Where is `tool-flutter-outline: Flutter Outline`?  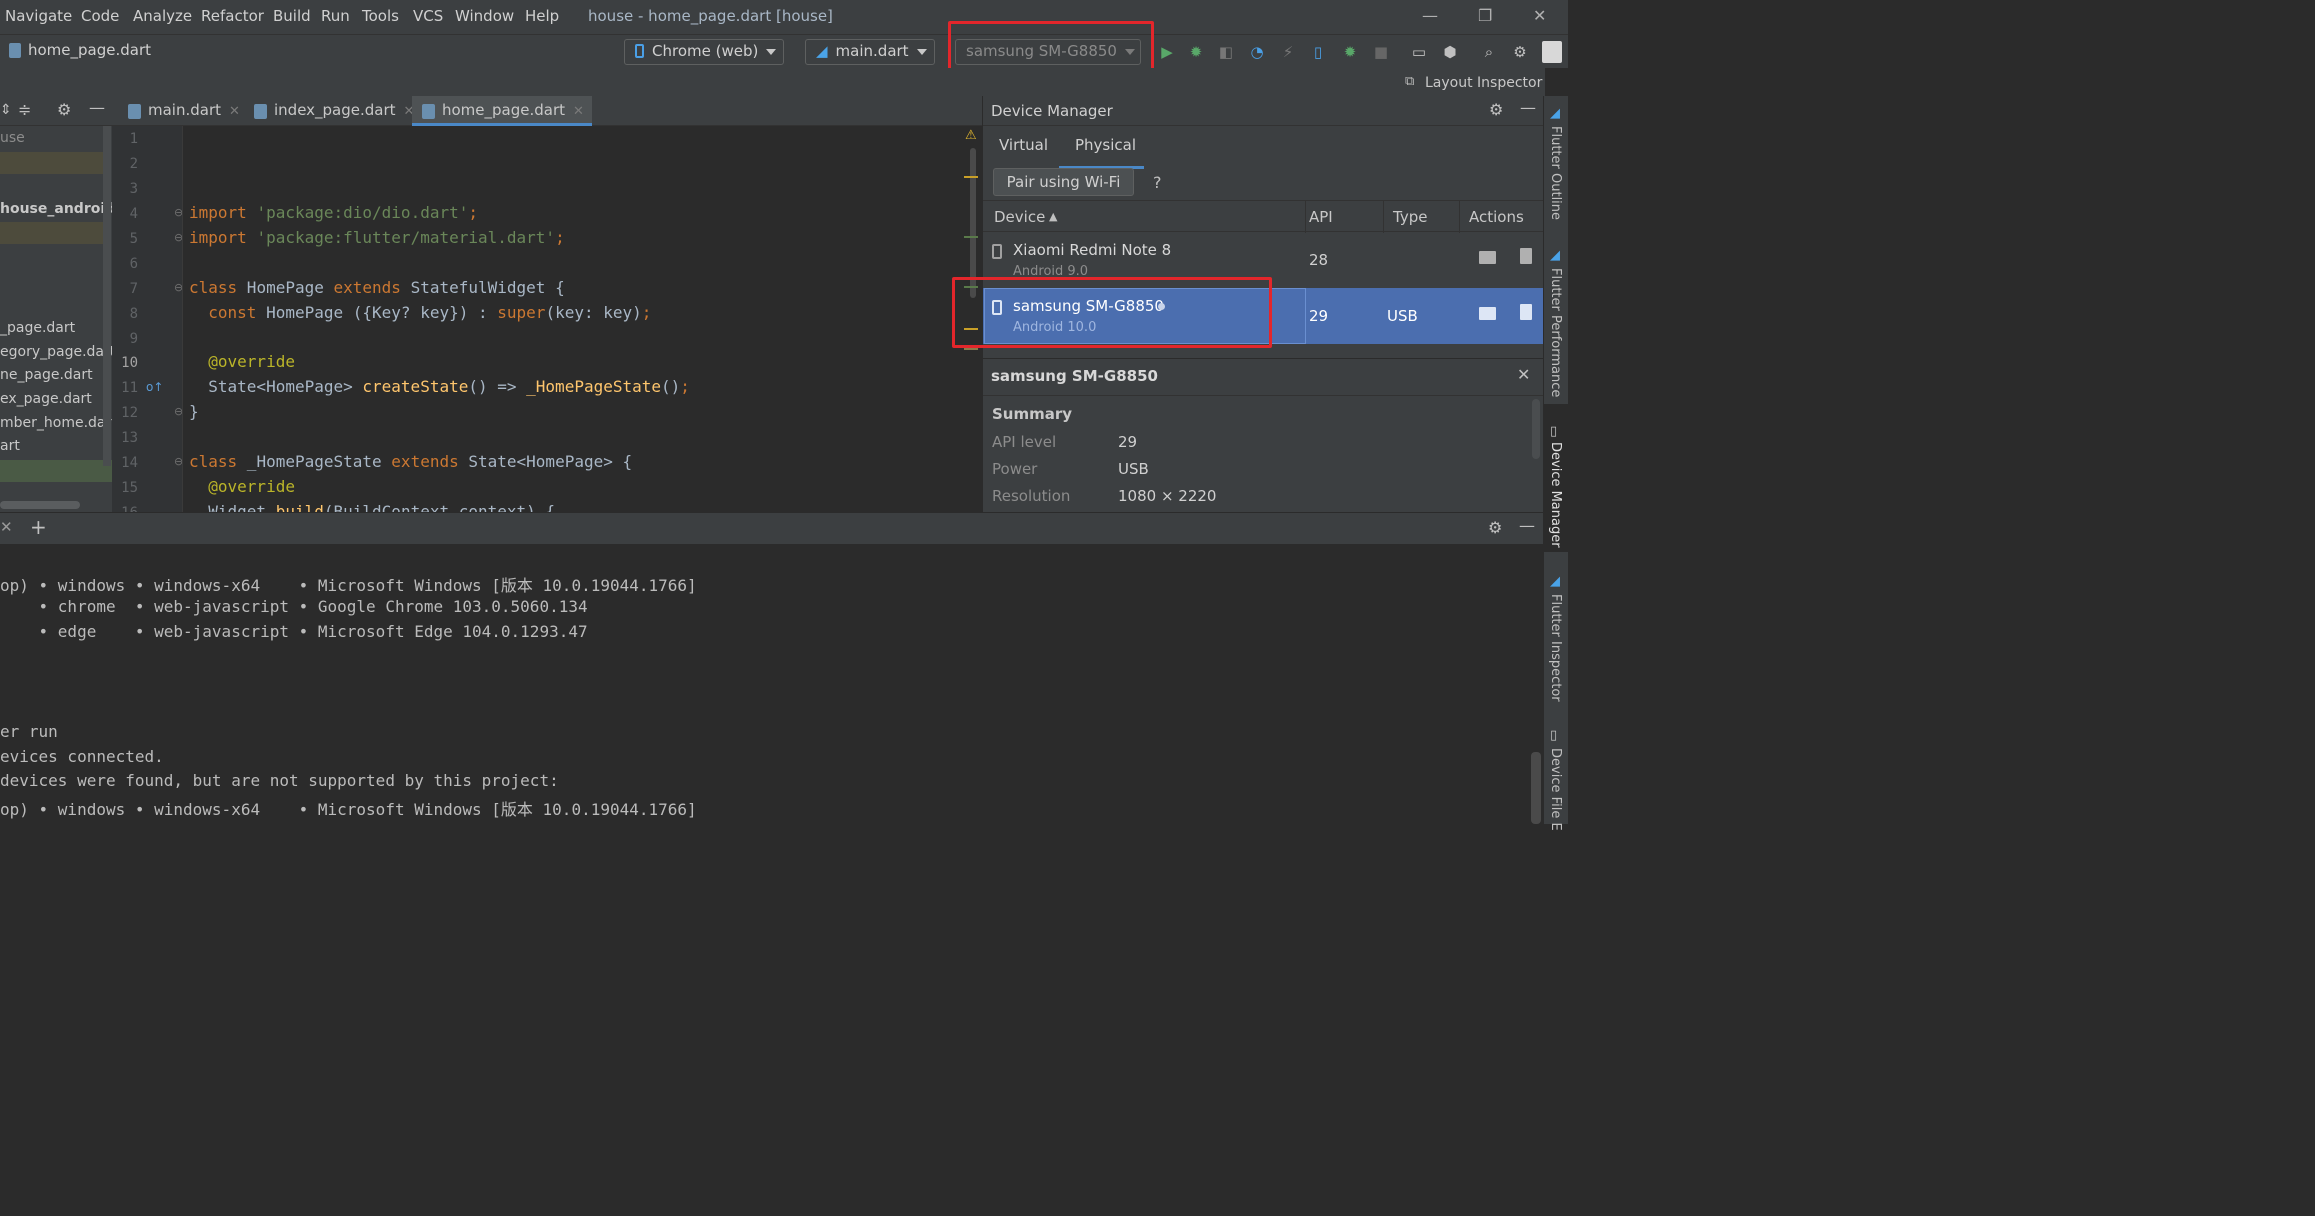 tool-flutter-outline: Flutter Outline is located at coordinates (1555, 173).